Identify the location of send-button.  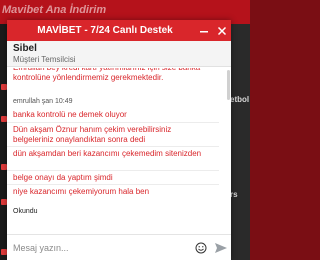
(221, 248).